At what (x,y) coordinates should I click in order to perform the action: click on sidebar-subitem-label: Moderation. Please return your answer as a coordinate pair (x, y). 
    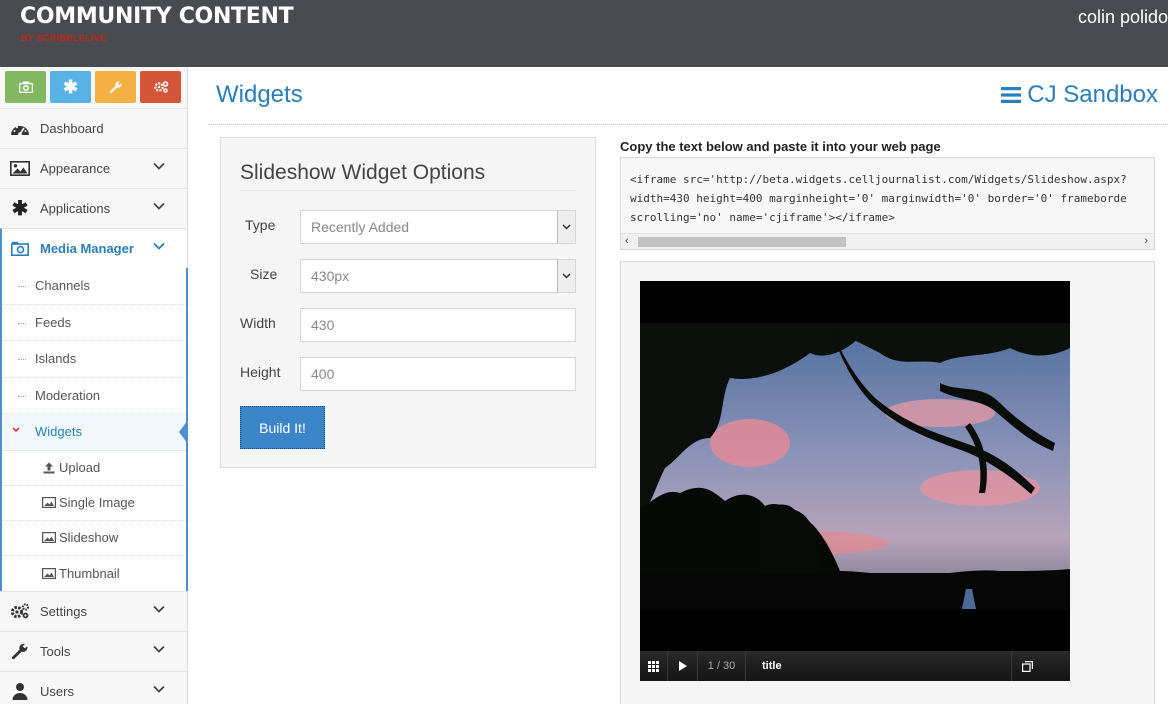
    Looking at the image, I should click on (68, 395).